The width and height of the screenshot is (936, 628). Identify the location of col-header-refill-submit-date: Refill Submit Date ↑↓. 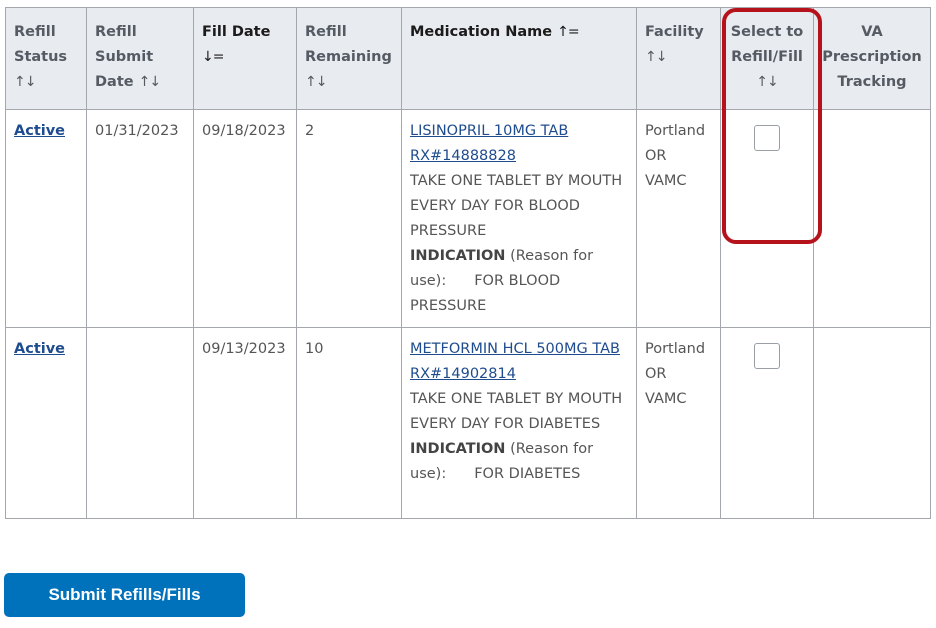
(140, 58).